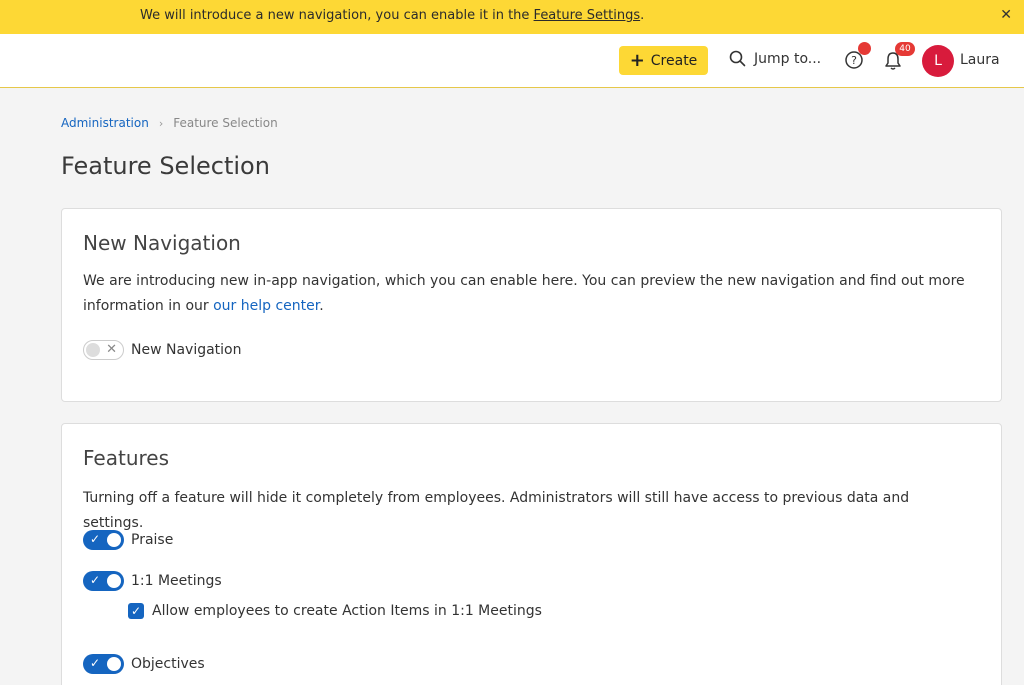  What do you see at coordinates (103, 350) in the screenshot?
I see `new-navigation-toggle: ✕` at bounding box center [103, 350].